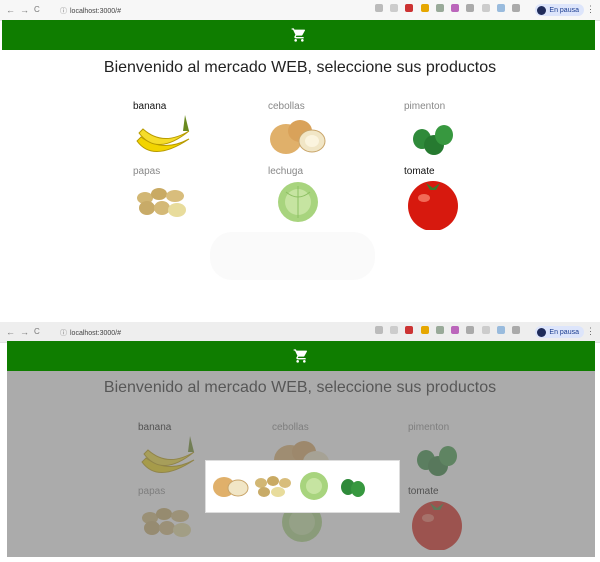  What do you see at coordinates (193, 198) in the screenshot?
I see `product-papas: papas` at bounding box center [193, 198].